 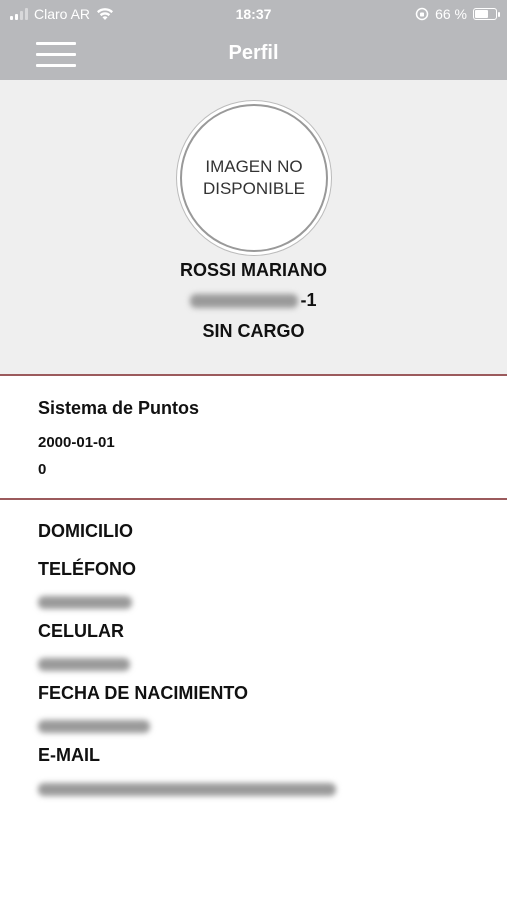 I want to click on points-date: 2000-01-01, so click(x=76, y=442).